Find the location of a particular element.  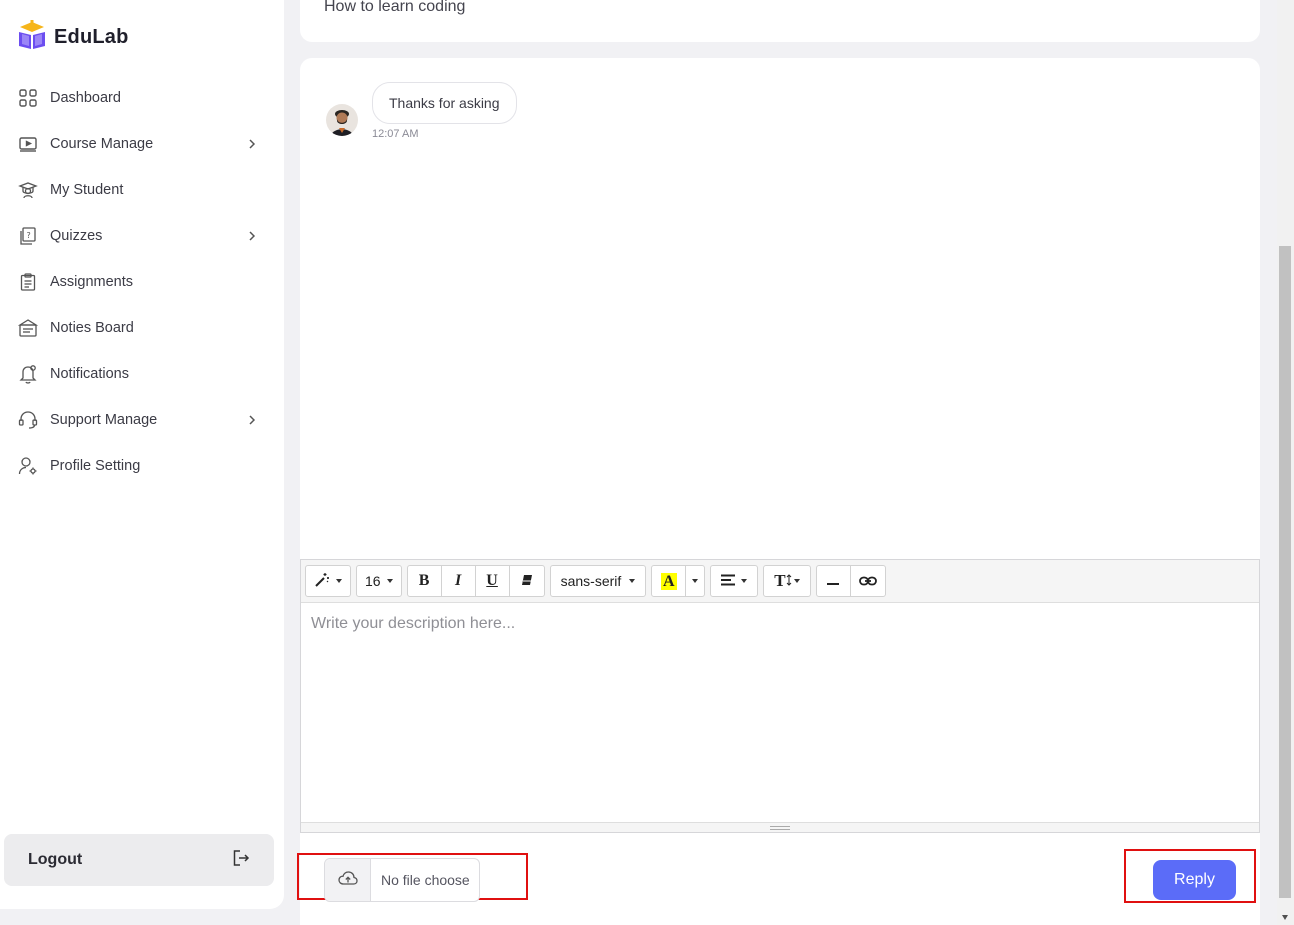

quiz-icon: ? is located at coordinates (28, 236).